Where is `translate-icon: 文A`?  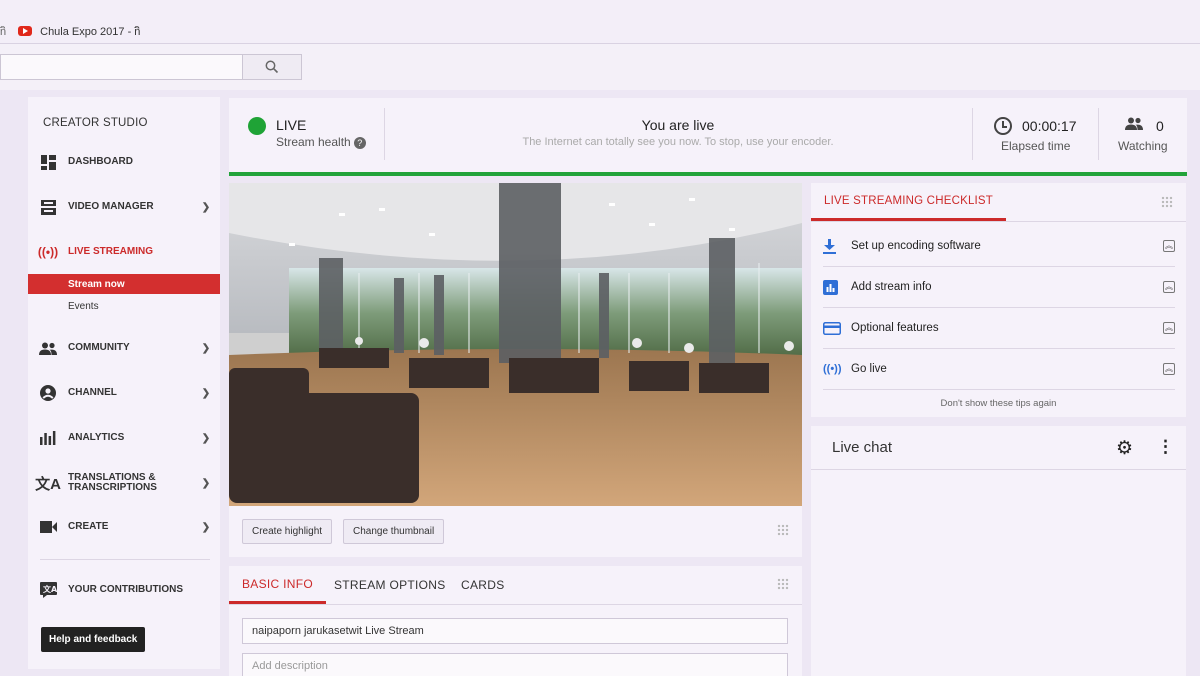 translate-icon: 文A is located at coordinates (48, 484).